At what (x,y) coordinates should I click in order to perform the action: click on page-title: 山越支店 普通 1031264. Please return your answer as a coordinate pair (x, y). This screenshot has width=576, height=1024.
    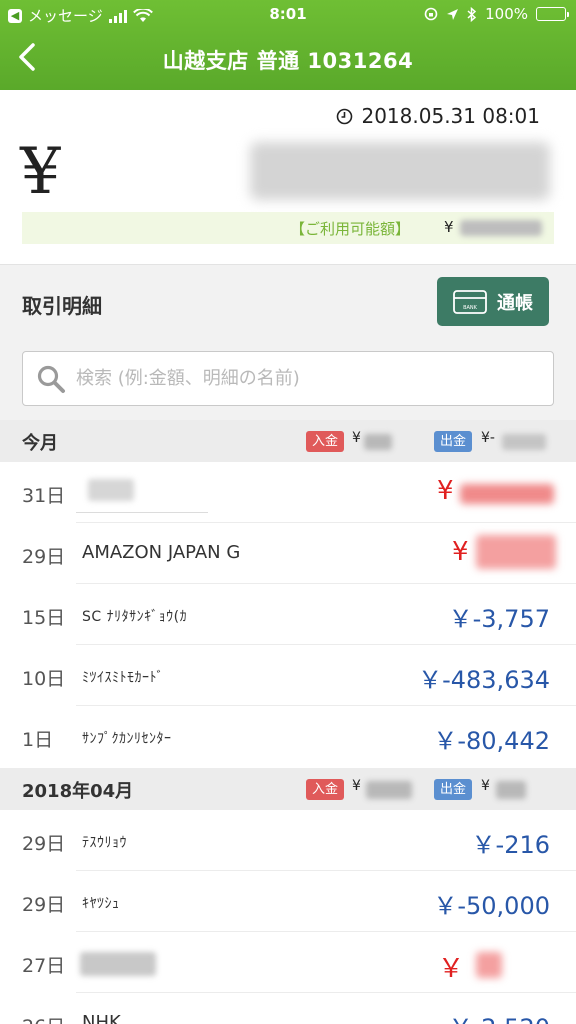
    Looking at the image, I should click on (288, 61).